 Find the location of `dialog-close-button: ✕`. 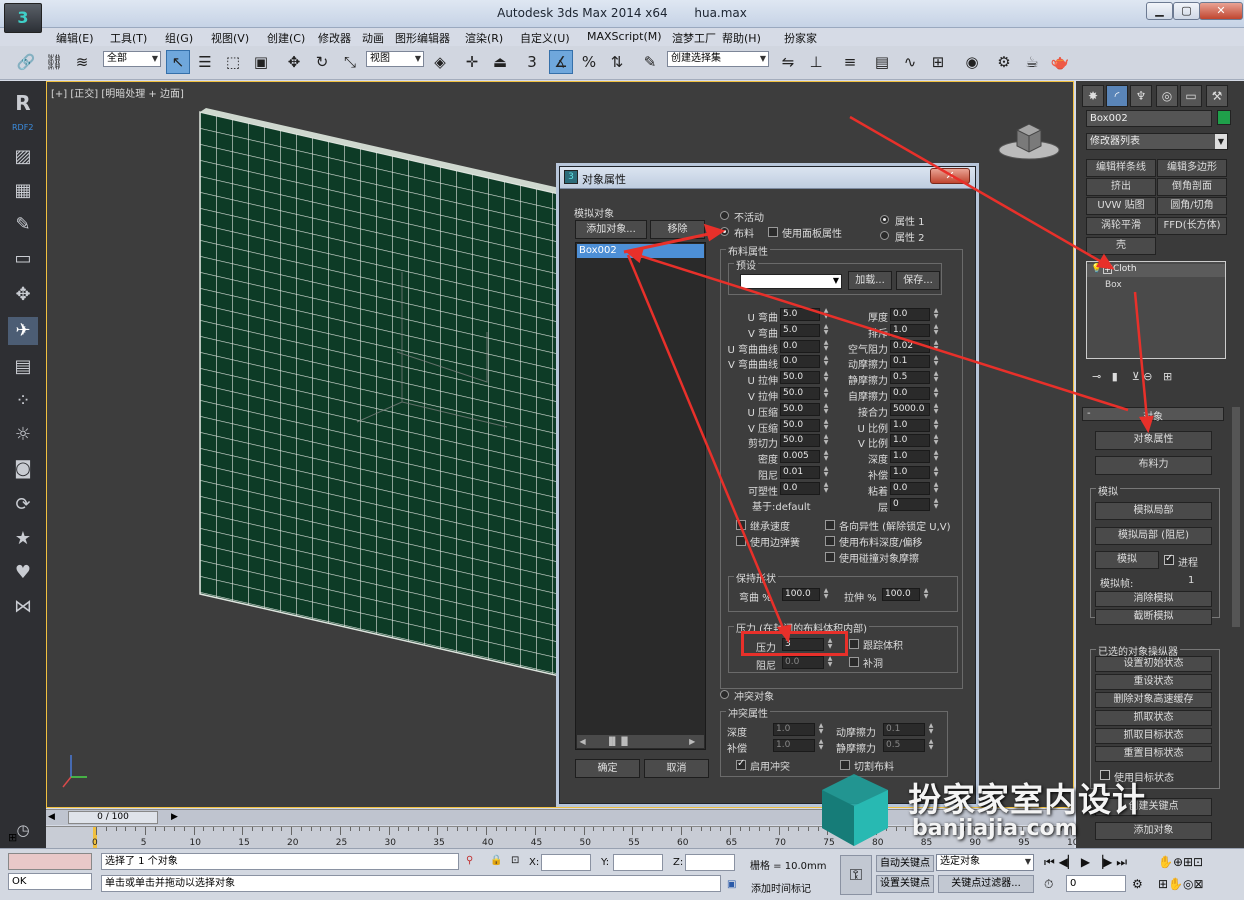

dialog-close-button: ✕ is located at coordinates (950, 176).